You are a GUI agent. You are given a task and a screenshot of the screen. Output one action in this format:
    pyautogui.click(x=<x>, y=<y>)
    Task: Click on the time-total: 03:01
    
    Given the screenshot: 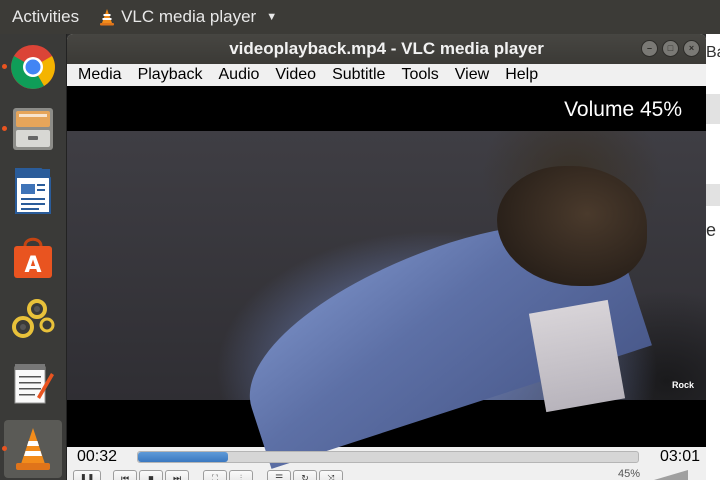 What is the action you would take?
    pyautogui.click(x=679, y=456)
    